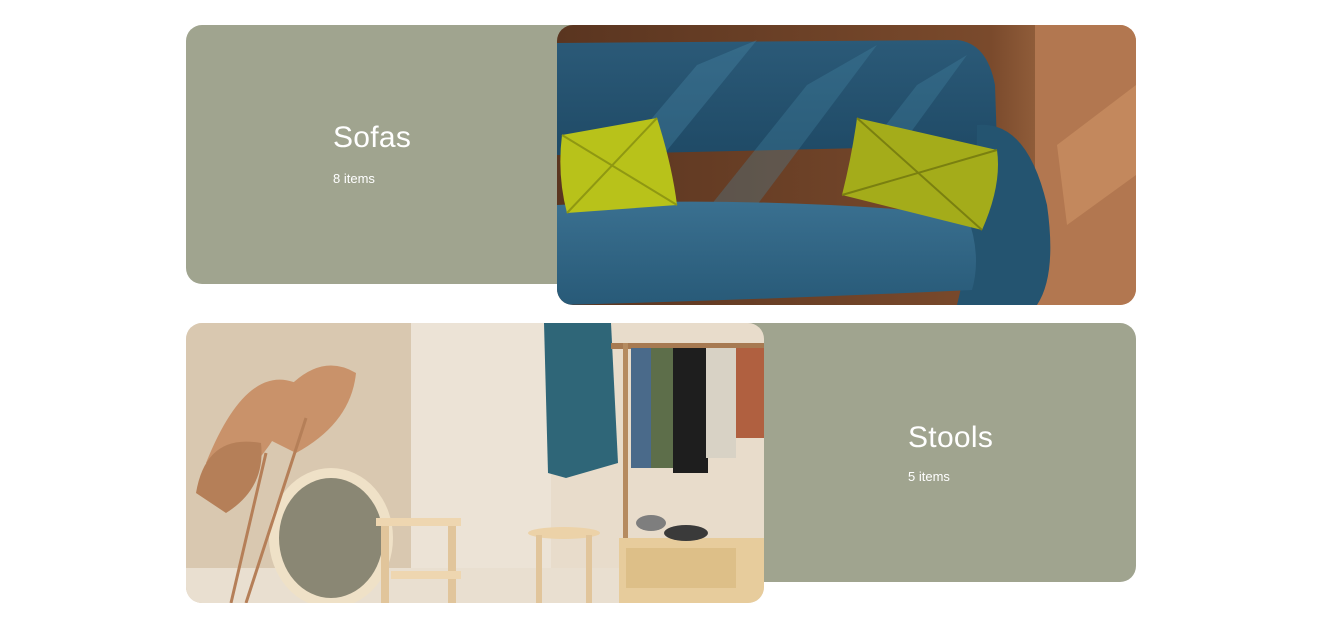  I want to click on category-panel: Sofas 8 items, so click(396, 154).